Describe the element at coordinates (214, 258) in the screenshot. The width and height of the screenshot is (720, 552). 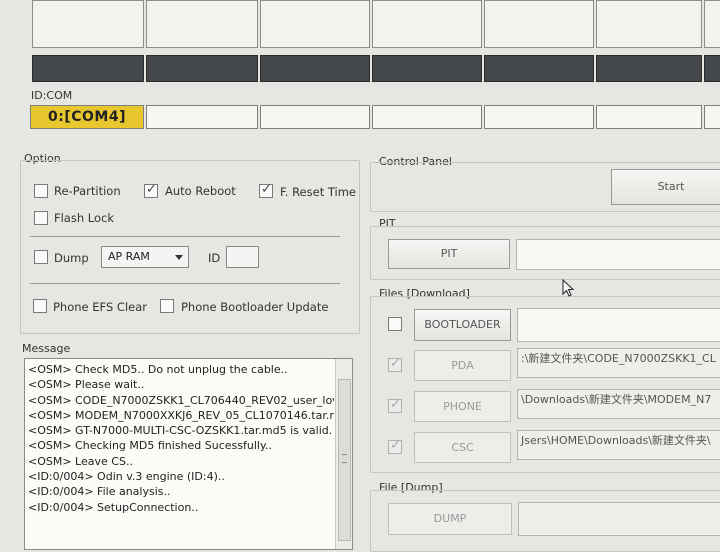
I see `id-label: ID` at that location.